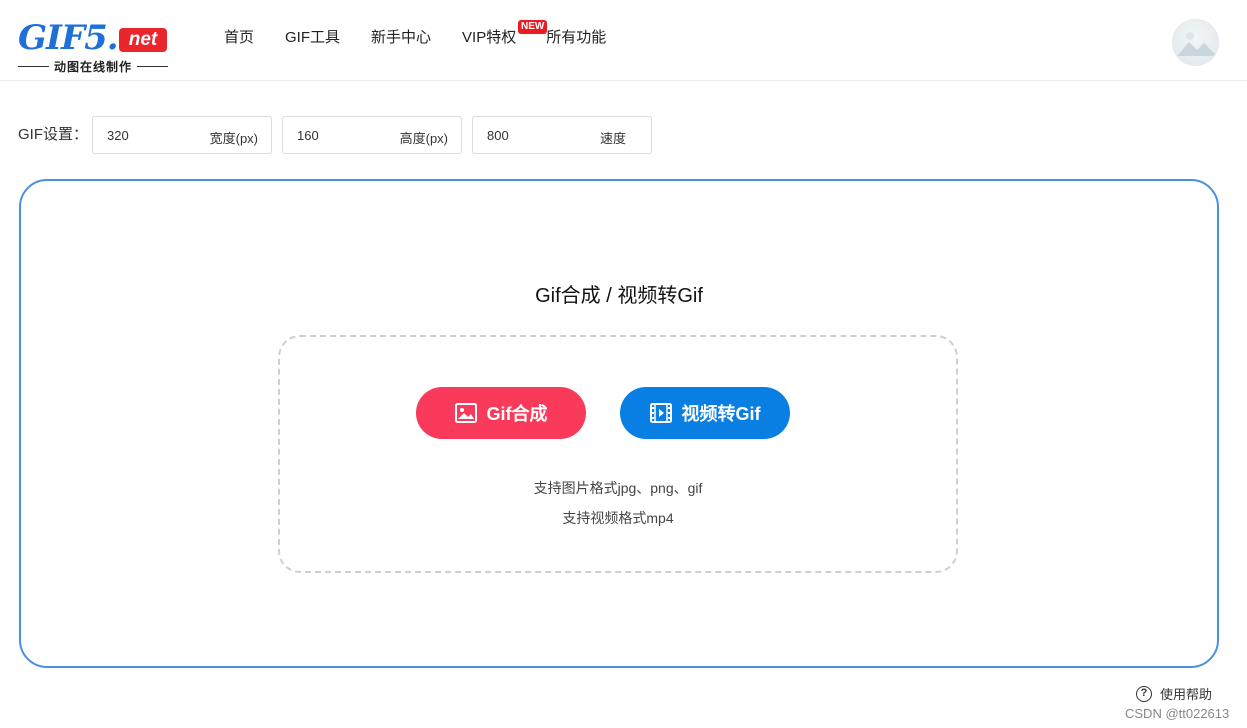 This screenshot has width=1247, height=728. I want to click on nav-vip-label: VIP特权, so click(489, 37).